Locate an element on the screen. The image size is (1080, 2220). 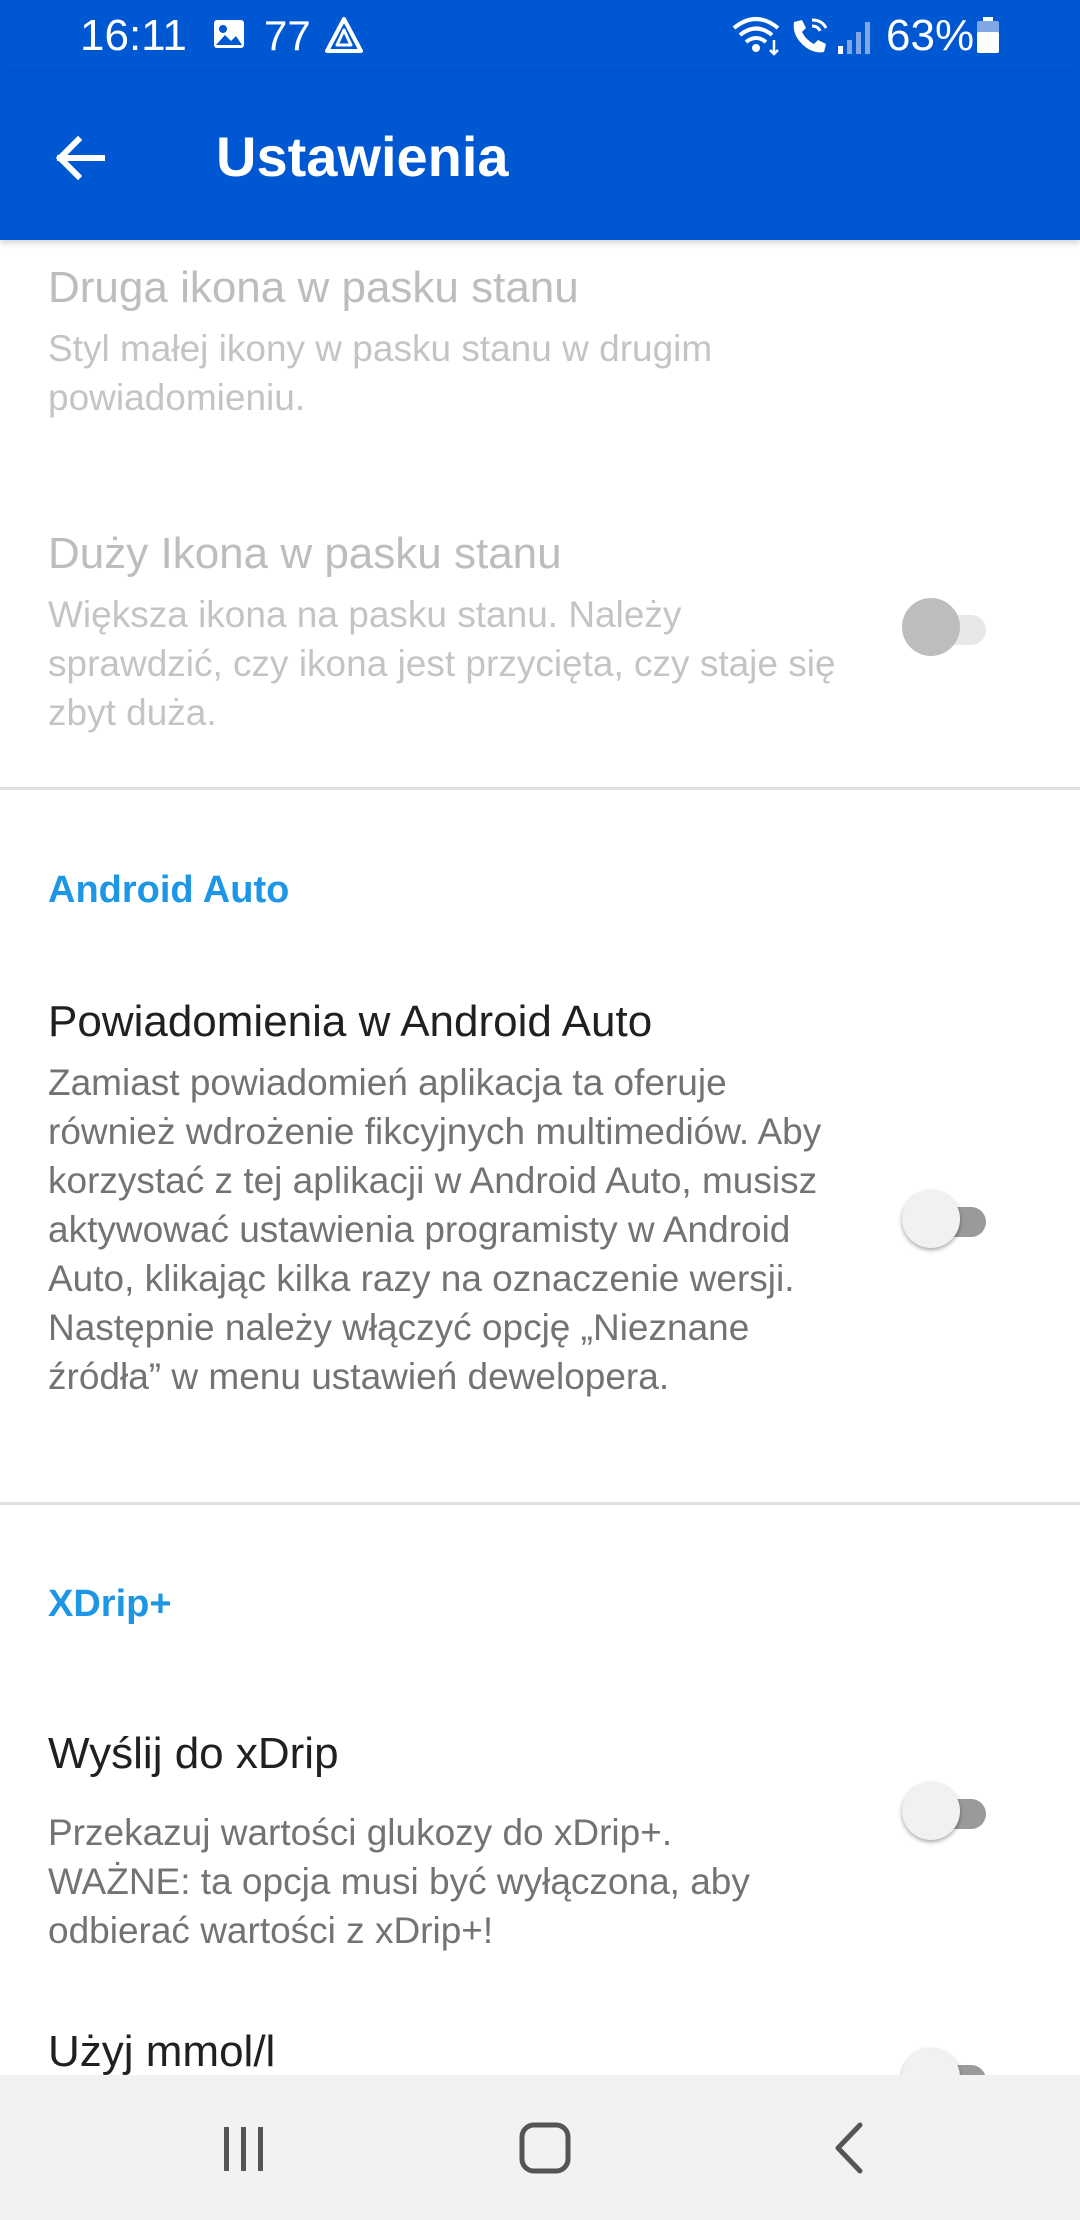
use-mmol-toggle is located at coordinates (950, 2061).